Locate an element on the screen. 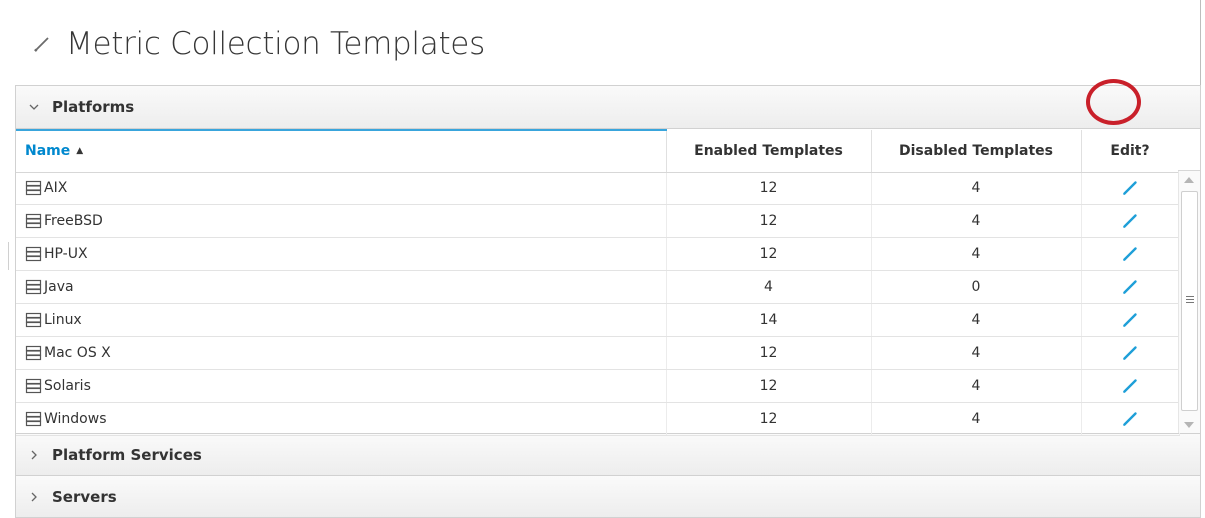 The height and width of the screenshot is (518, 1205). section-label-platforms: Platforms is located at coordinates (93, 107).